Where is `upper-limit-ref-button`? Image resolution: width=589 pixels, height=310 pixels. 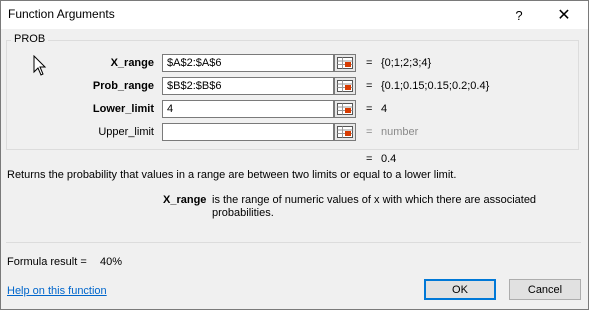
upper-limit-ref-button is located at coordinates (345, 132).